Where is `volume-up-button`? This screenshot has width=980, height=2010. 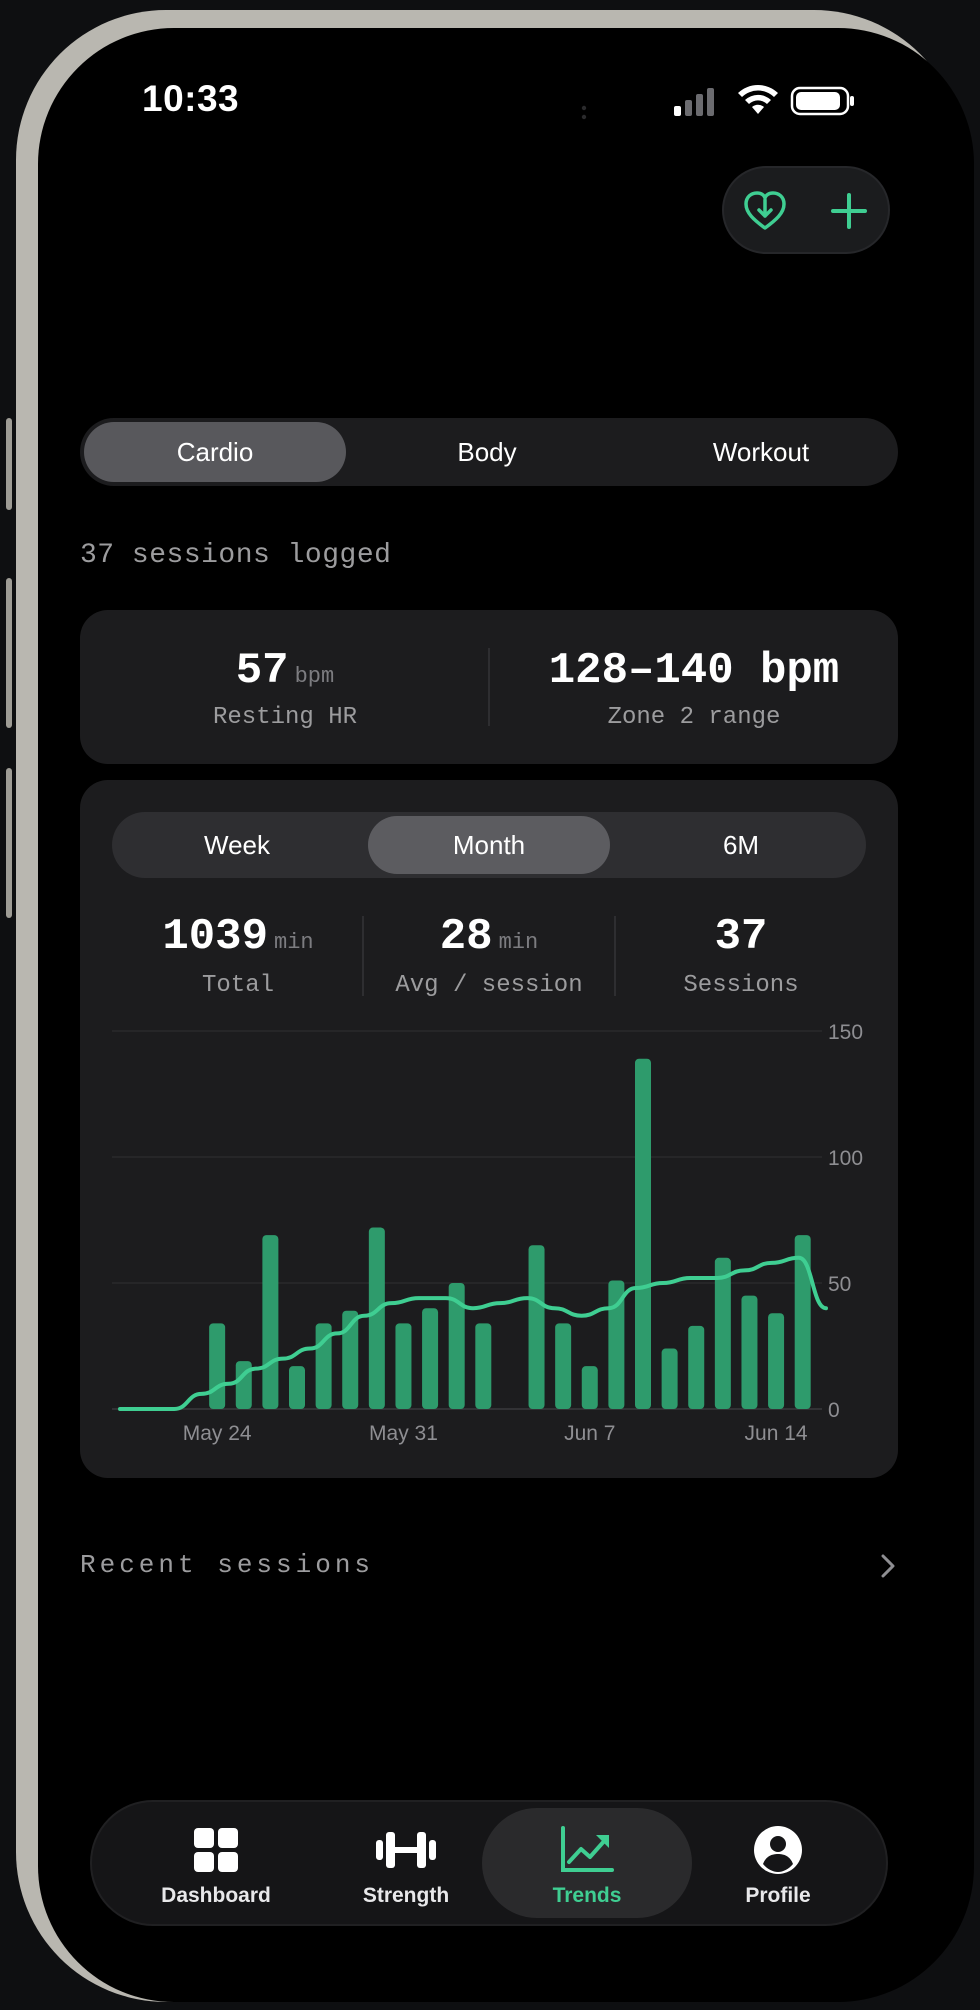 volume-up-button is located at coordinates (9, 653).